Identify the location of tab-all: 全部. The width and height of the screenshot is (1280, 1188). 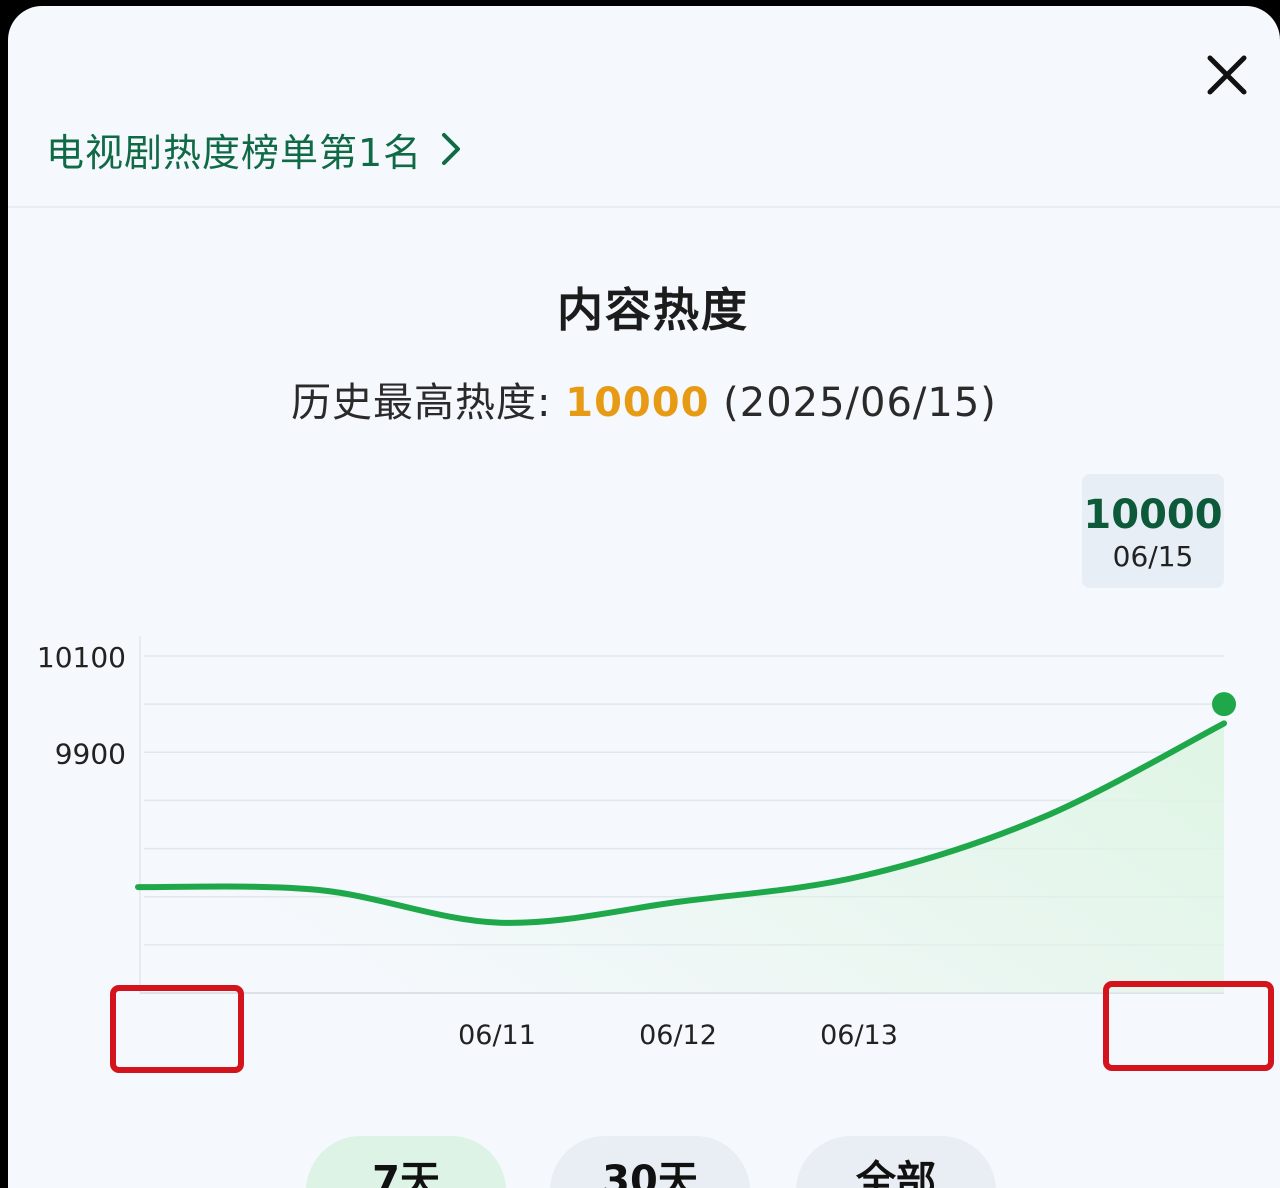
(896, 1162).